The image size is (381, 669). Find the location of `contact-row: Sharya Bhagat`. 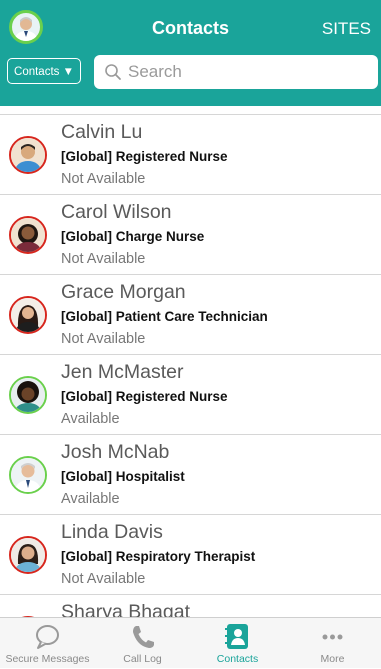

contact-row: Sharya Bhagat is located at coordinates (190, 605).